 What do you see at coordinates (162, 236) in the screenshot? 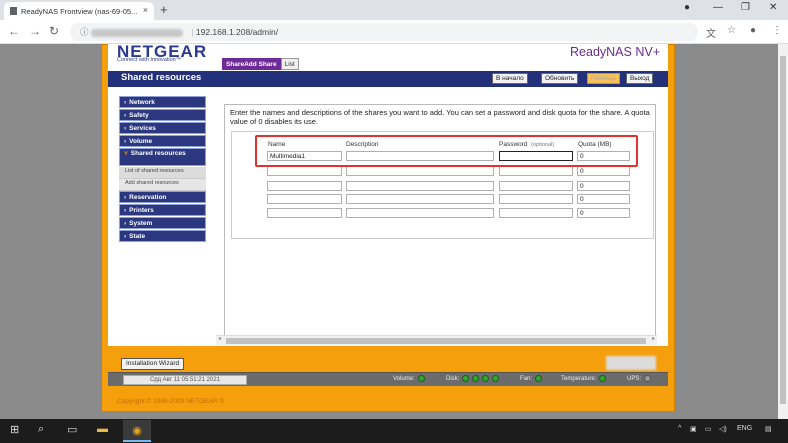
I see `sidebar-item-state: › State` at bounding box center [162, 236].